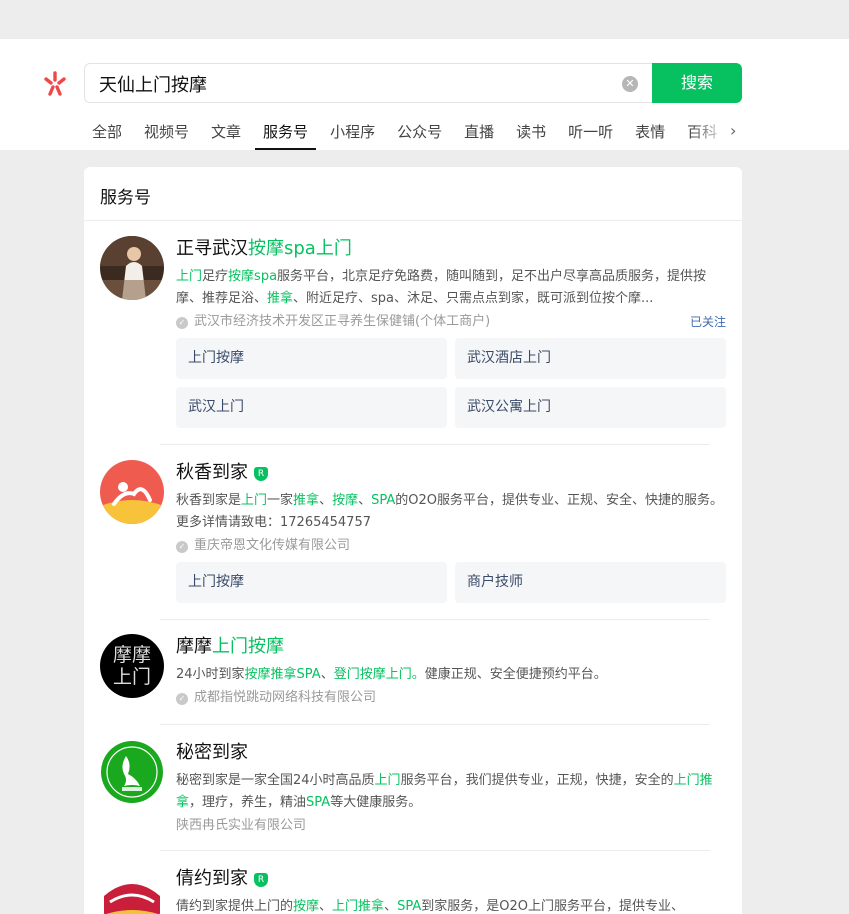 The width and height of the screenshot is (849, 914). What do you see at coordinates (537, 780) in the screenshot?
I see `description-text: 服务平台，我们提供专业，正规，快捷，安全的` at bounding box center [537, 780].